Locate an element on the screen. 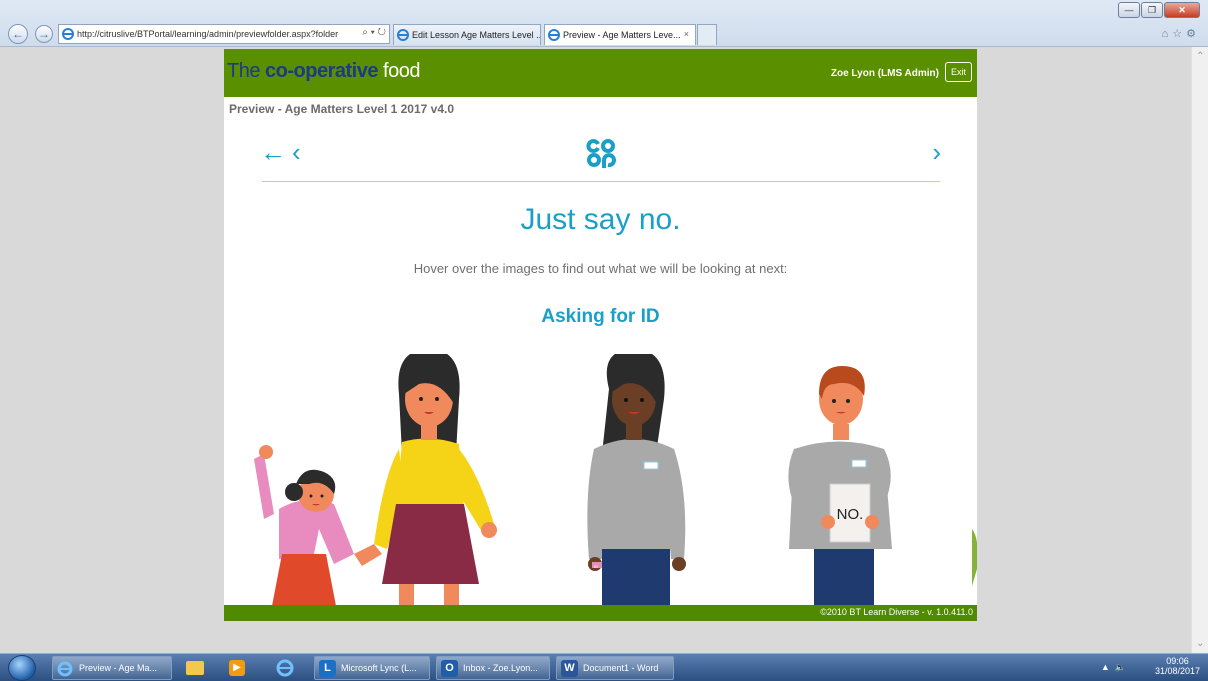 The height and width of the screenshot is (681, 1208). restore-button: ❐ is located at coordinates (1152, 10).